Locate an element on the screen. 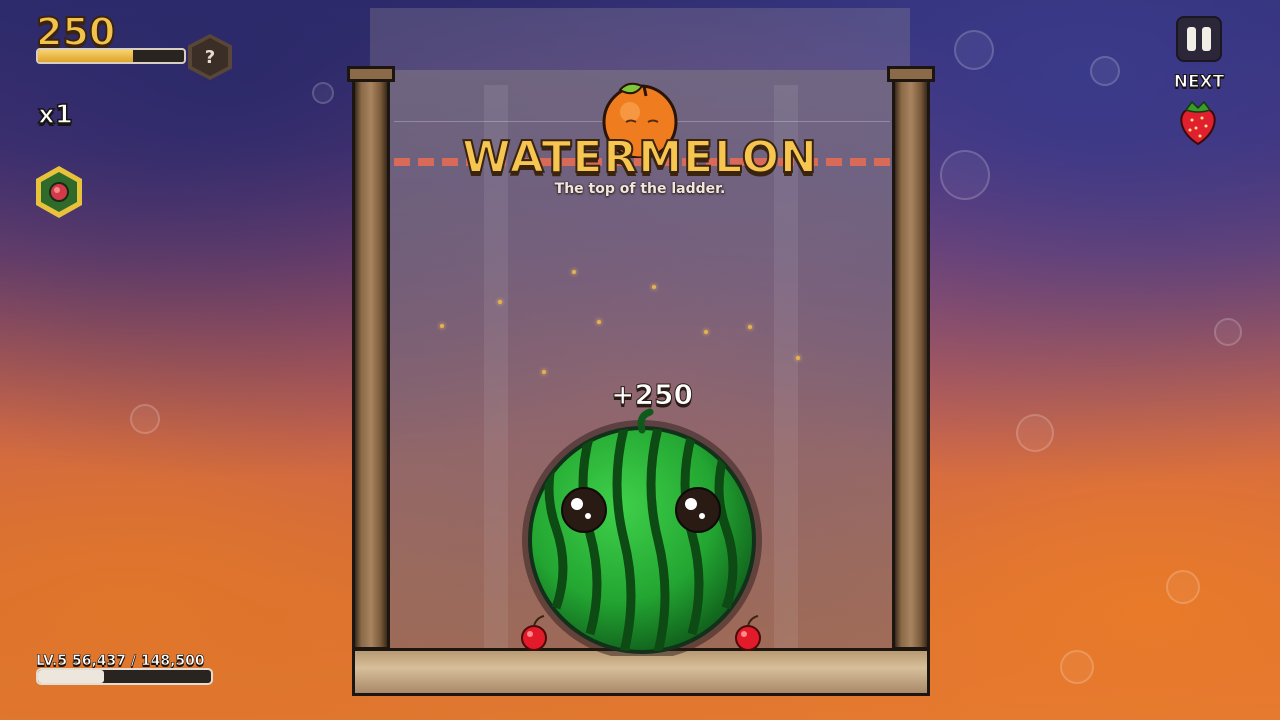 The width and height of the screenshot is (1280, 720). level-progress-bar is located at coordinates (124, 676).